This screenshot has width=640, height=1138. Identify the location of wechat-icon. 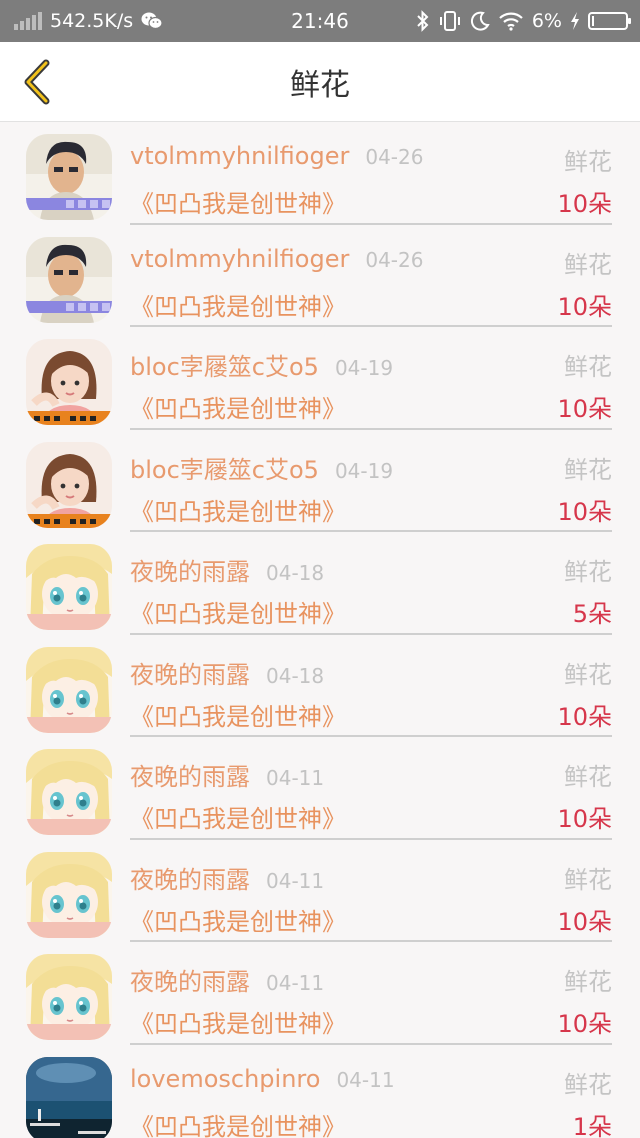
(152, 21).